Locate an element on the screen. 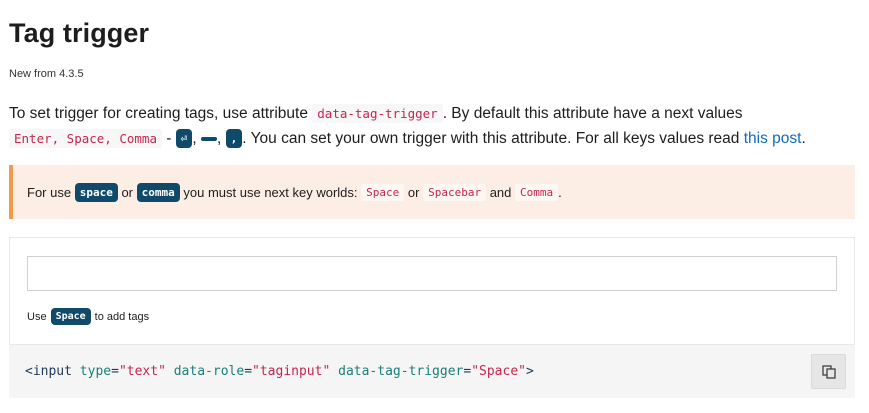  this-post-link: this post is located at coordinates (773, 138).